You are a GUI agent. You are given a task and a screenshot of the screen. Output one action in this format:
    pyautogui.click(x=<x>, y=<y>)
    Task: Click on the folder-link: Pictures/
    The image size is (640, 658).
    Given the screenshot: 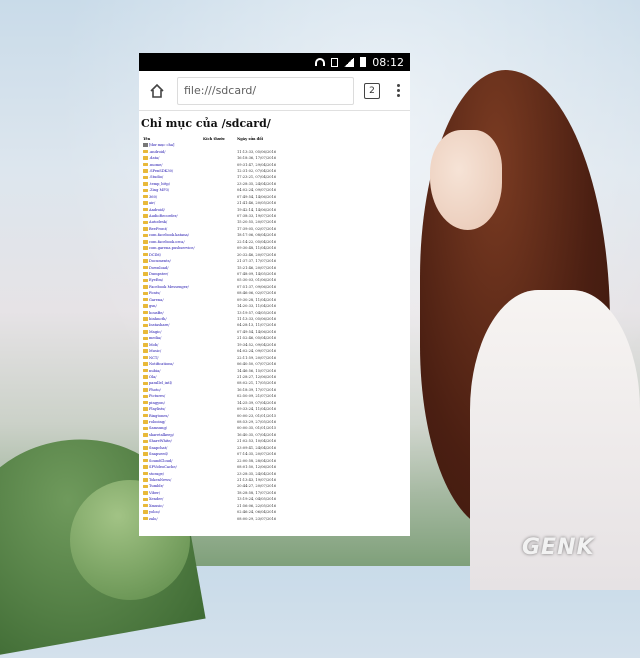 What is the action you would take?
    pyautogui.click(x=157, y=396)
    